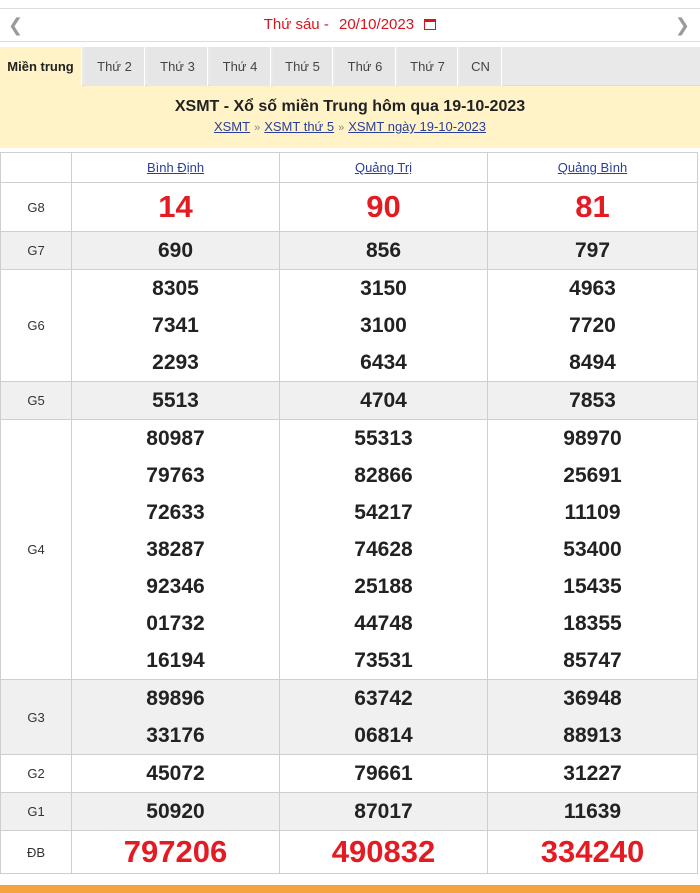  What do you see at coordinates (349, 167) in the screenshot?
I see `province-header-row: Bình Định Quảng Trị Quảng Bình` at bounding box center [349, 167].